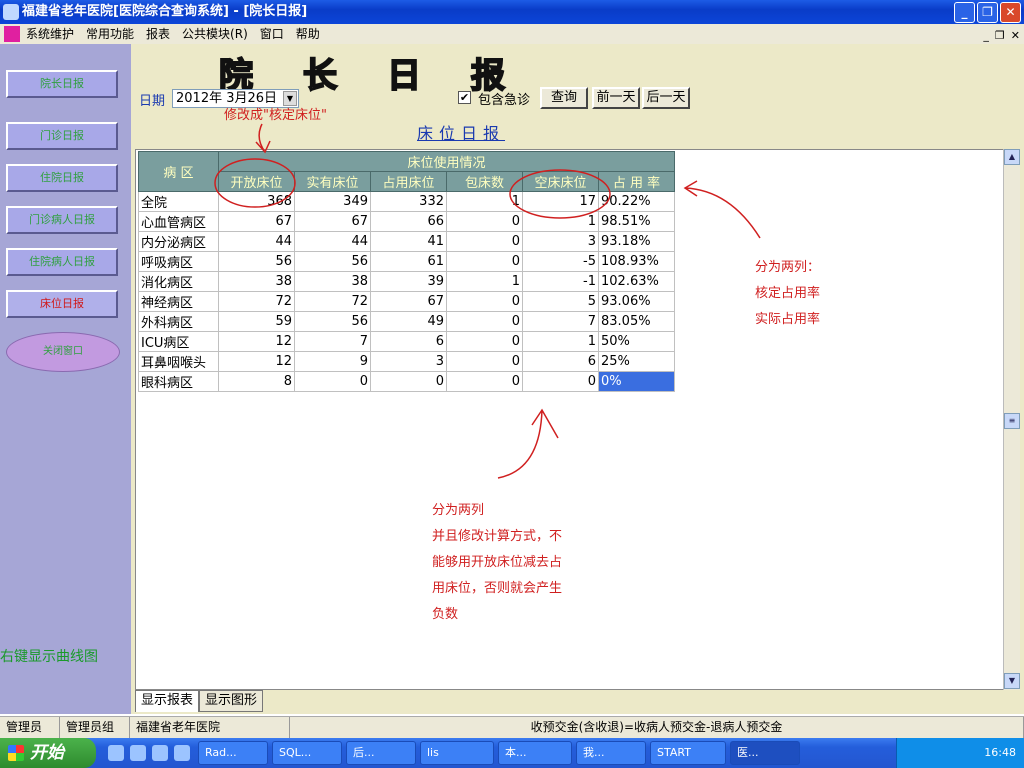  Describe the element at coordinates (215, 34) in the screenshot. I see `menu-public-module: 公共模块(R)` at that location.